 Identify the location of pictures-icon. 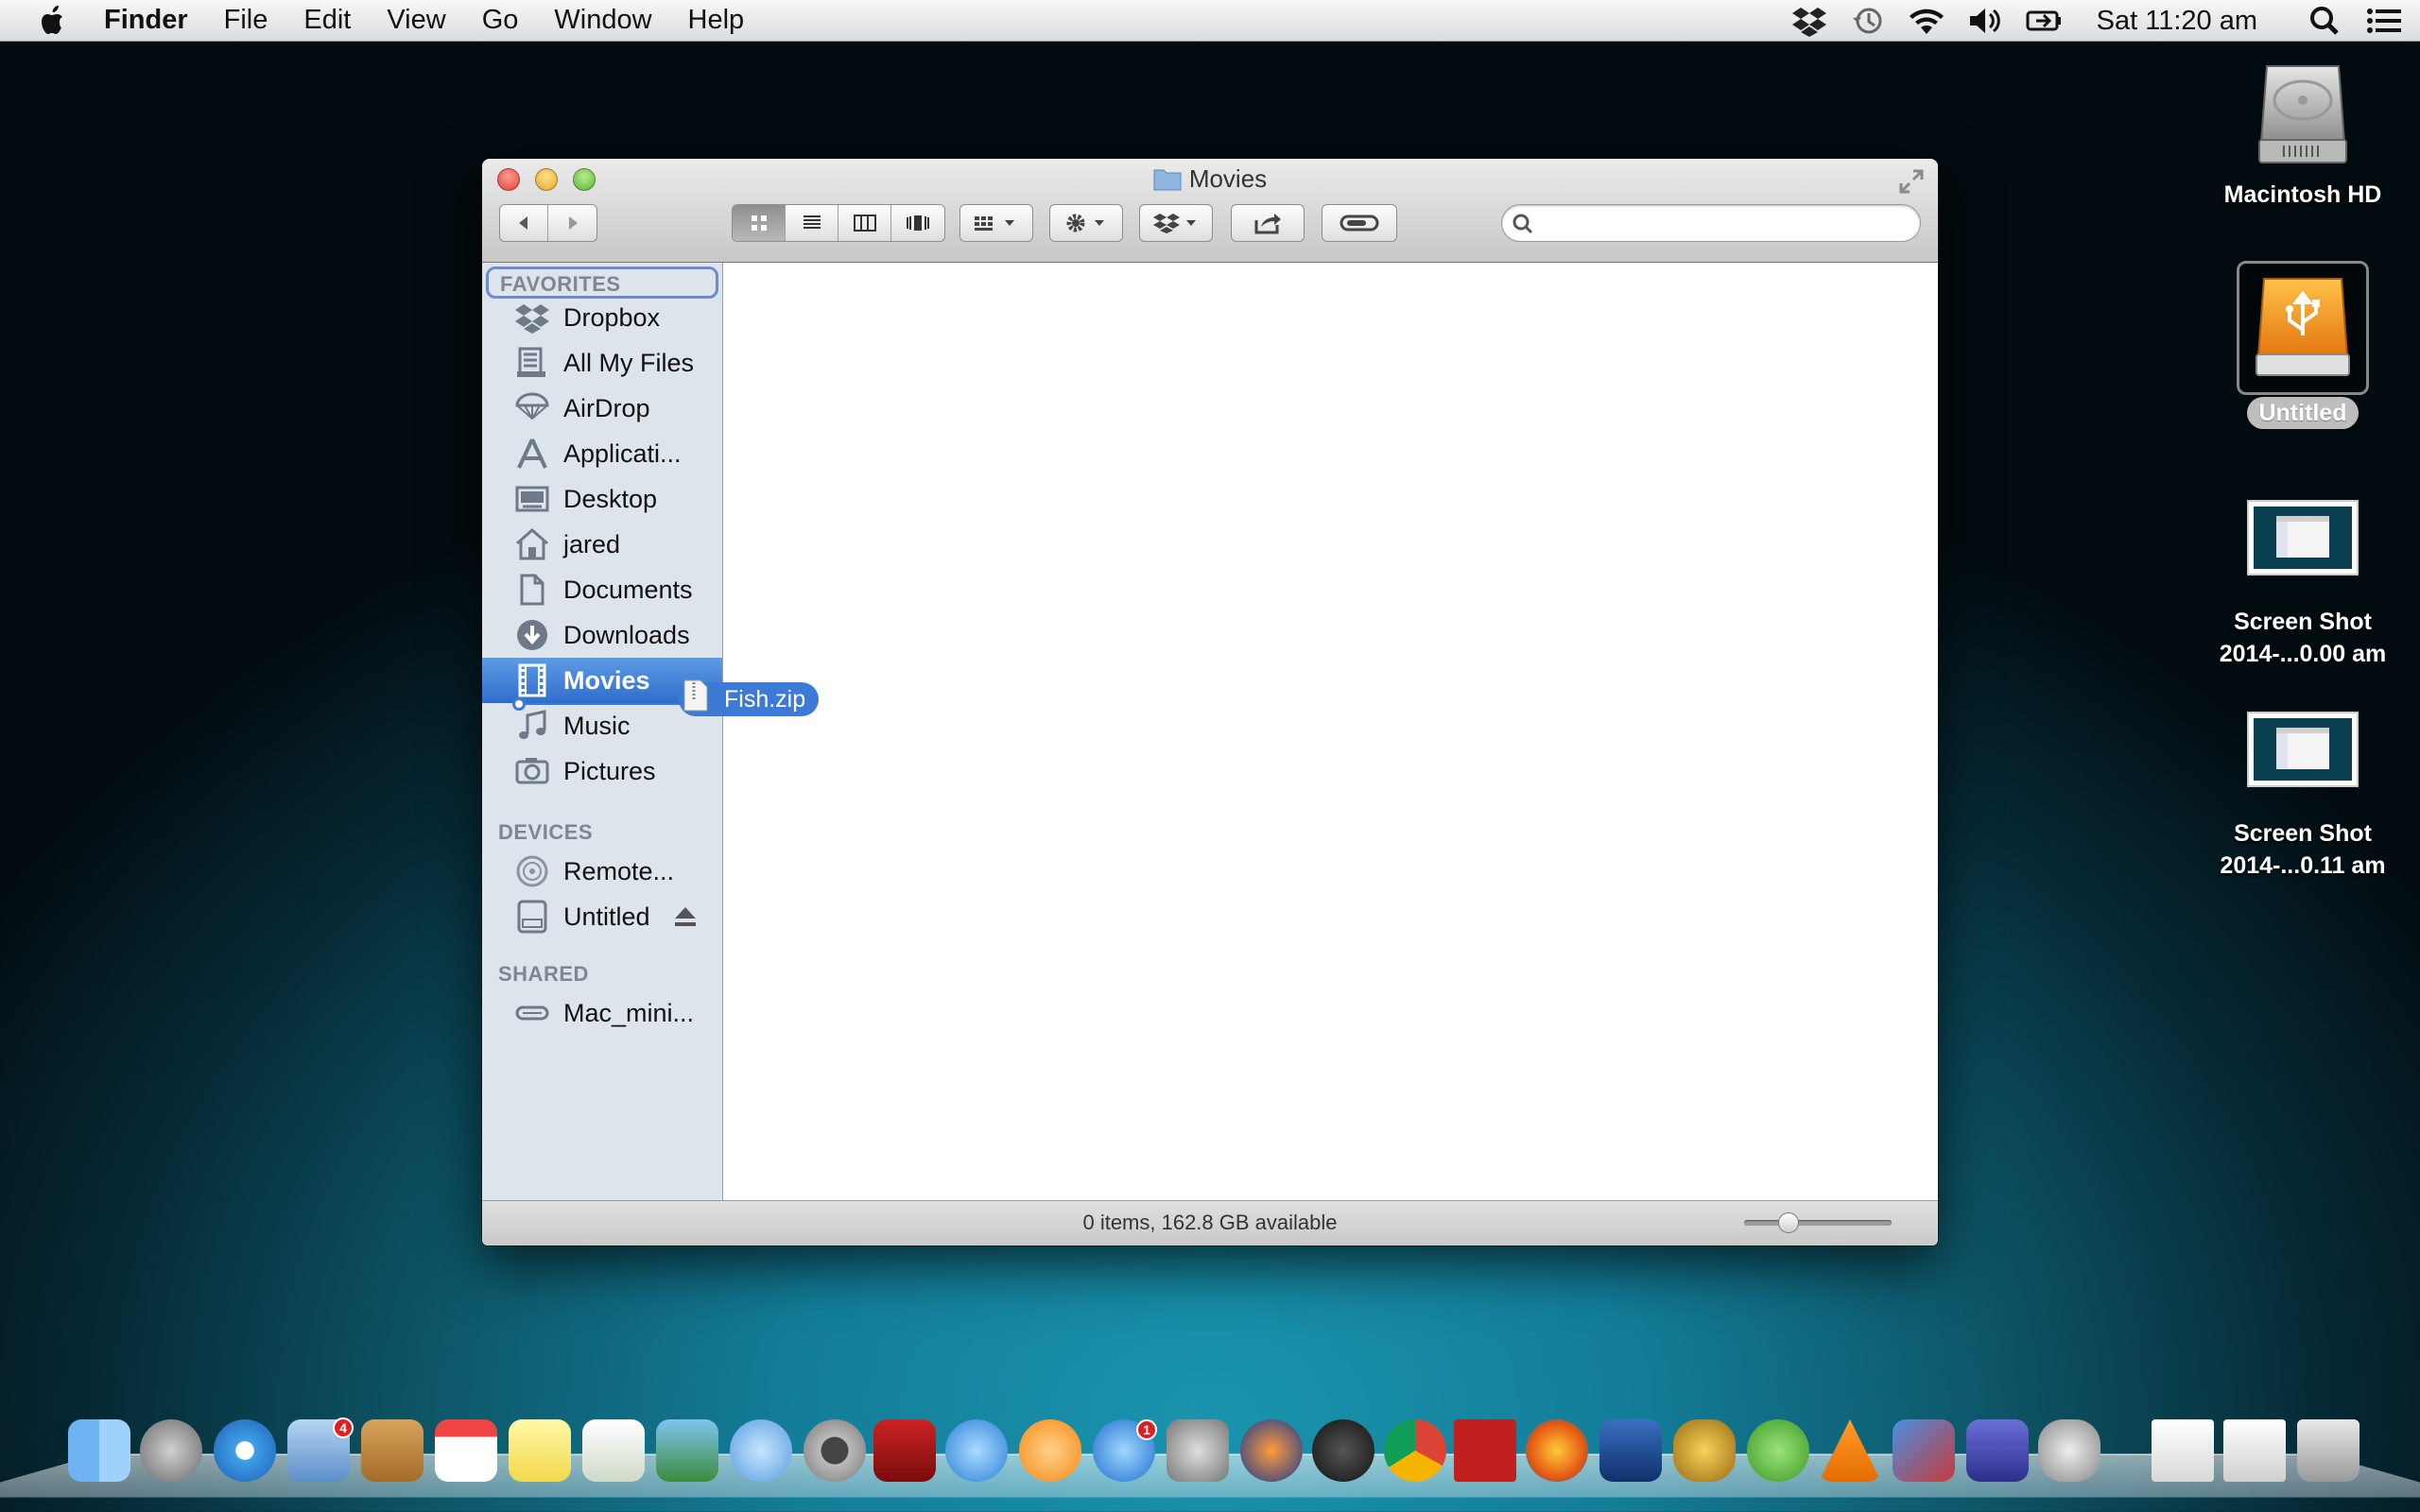
(532, 771).